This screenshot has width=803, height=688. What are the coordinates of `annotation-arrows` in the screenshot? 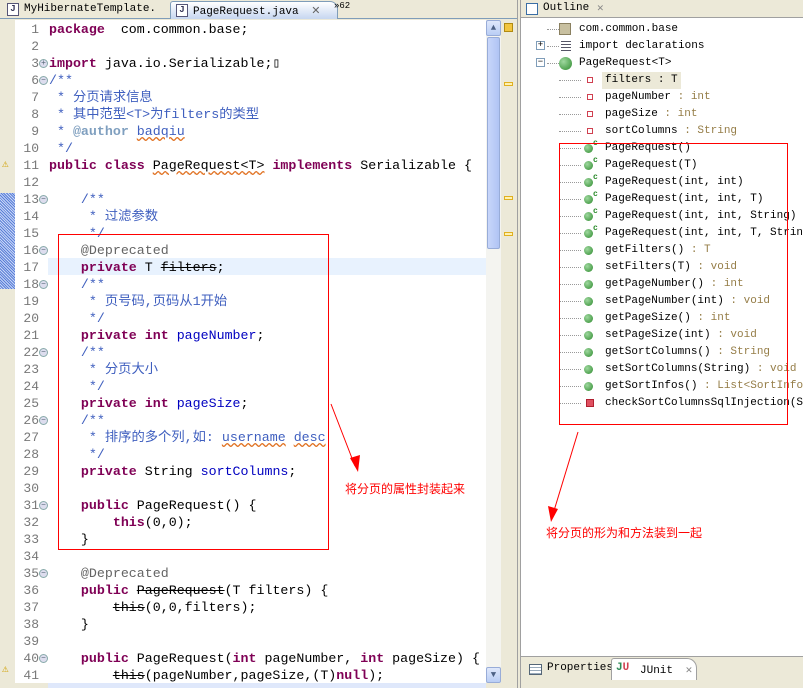 It's located at (454, 462).